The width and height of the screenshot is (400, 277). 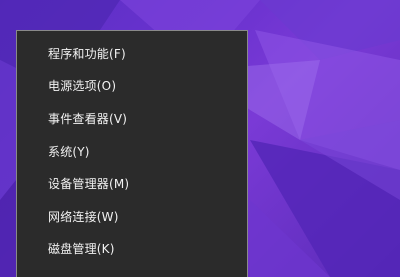 What do you see at coordinates (132, 53) in the screenshot?
I see `menu-item-programs-features: 程序和功能(F)` at bounding box center [132, 53].